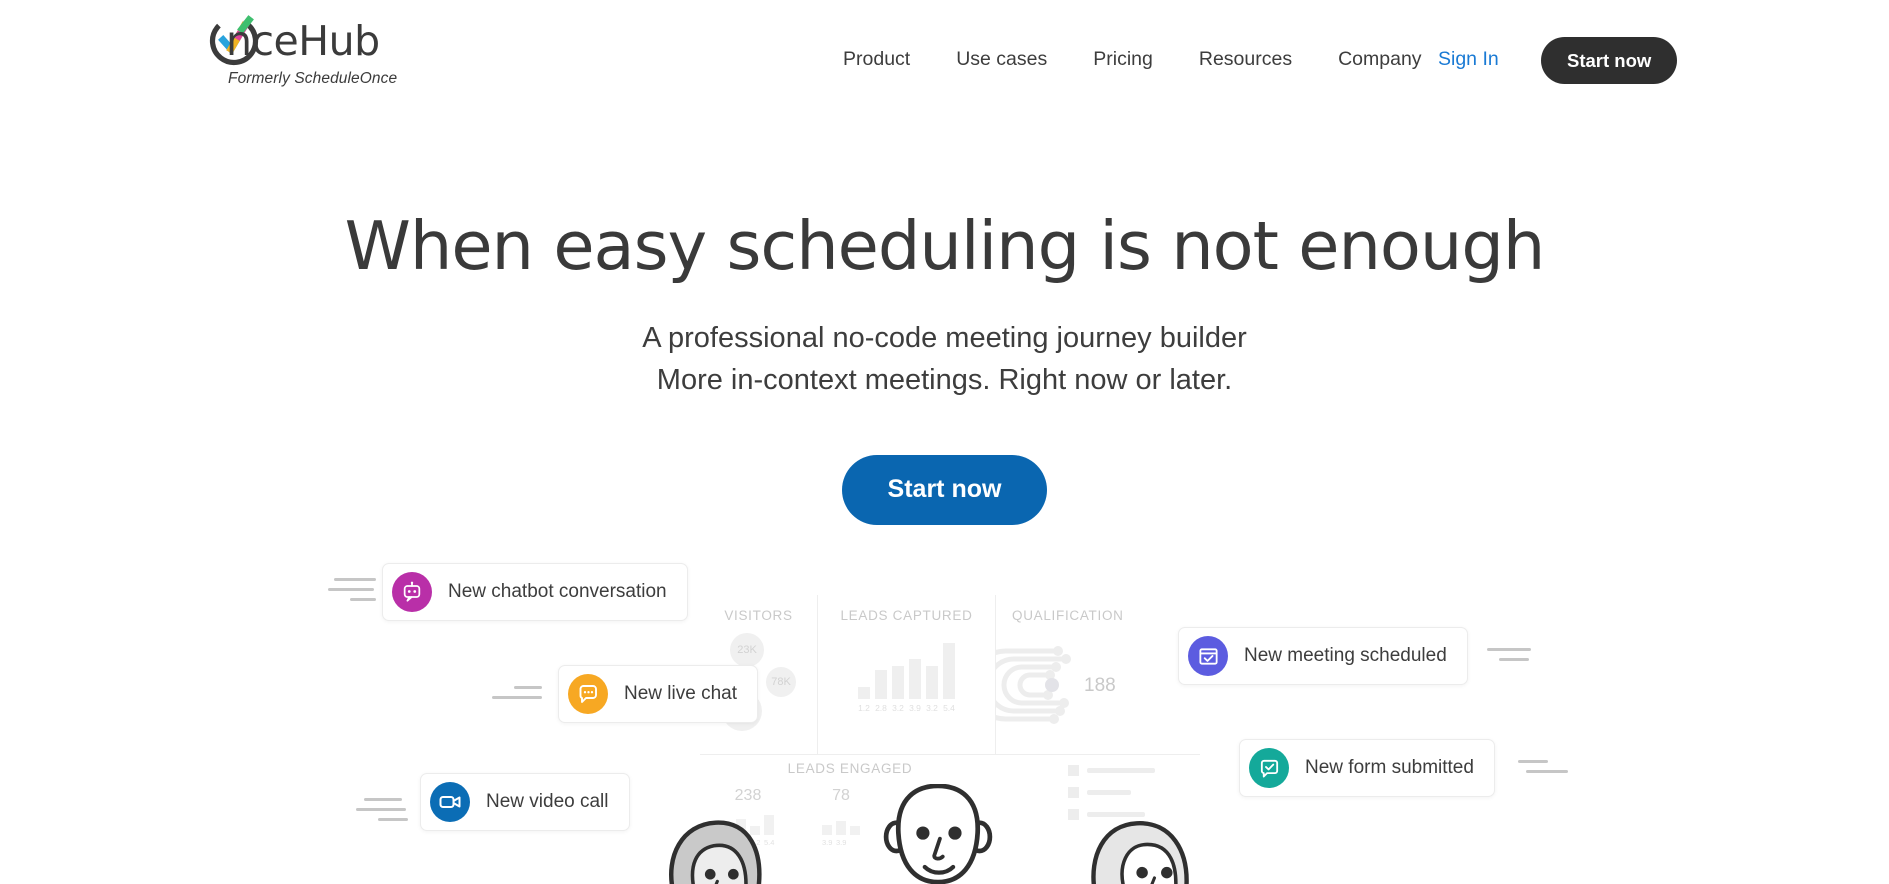 The width and height of the screenshot is (1889, 884). What do you see at coordinates (781, 682) in the screenshot?
I see `visitor-bubble-78k: 78K` at bounding box center [781, 682].